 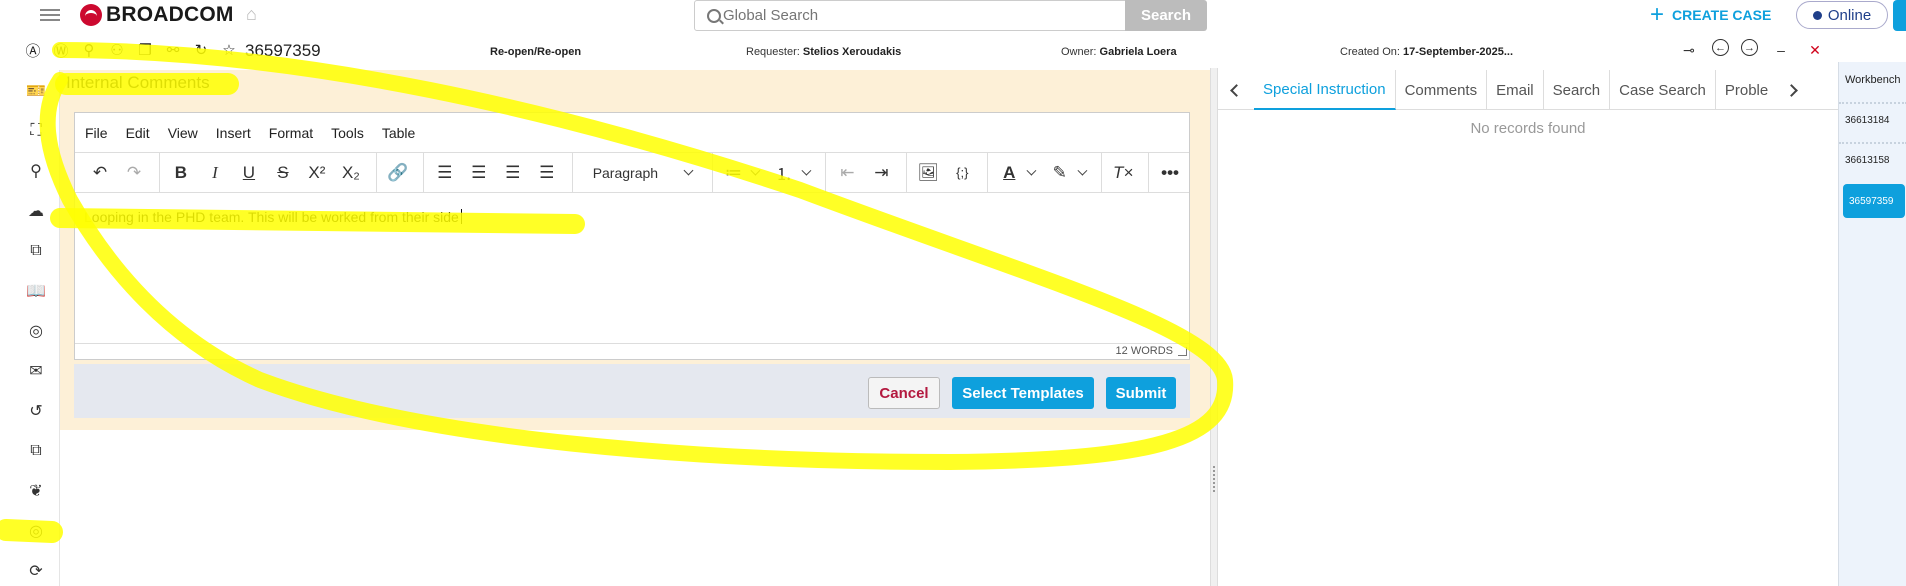 I want to click on empty-state: No records found, so click(x=1528, y=128).